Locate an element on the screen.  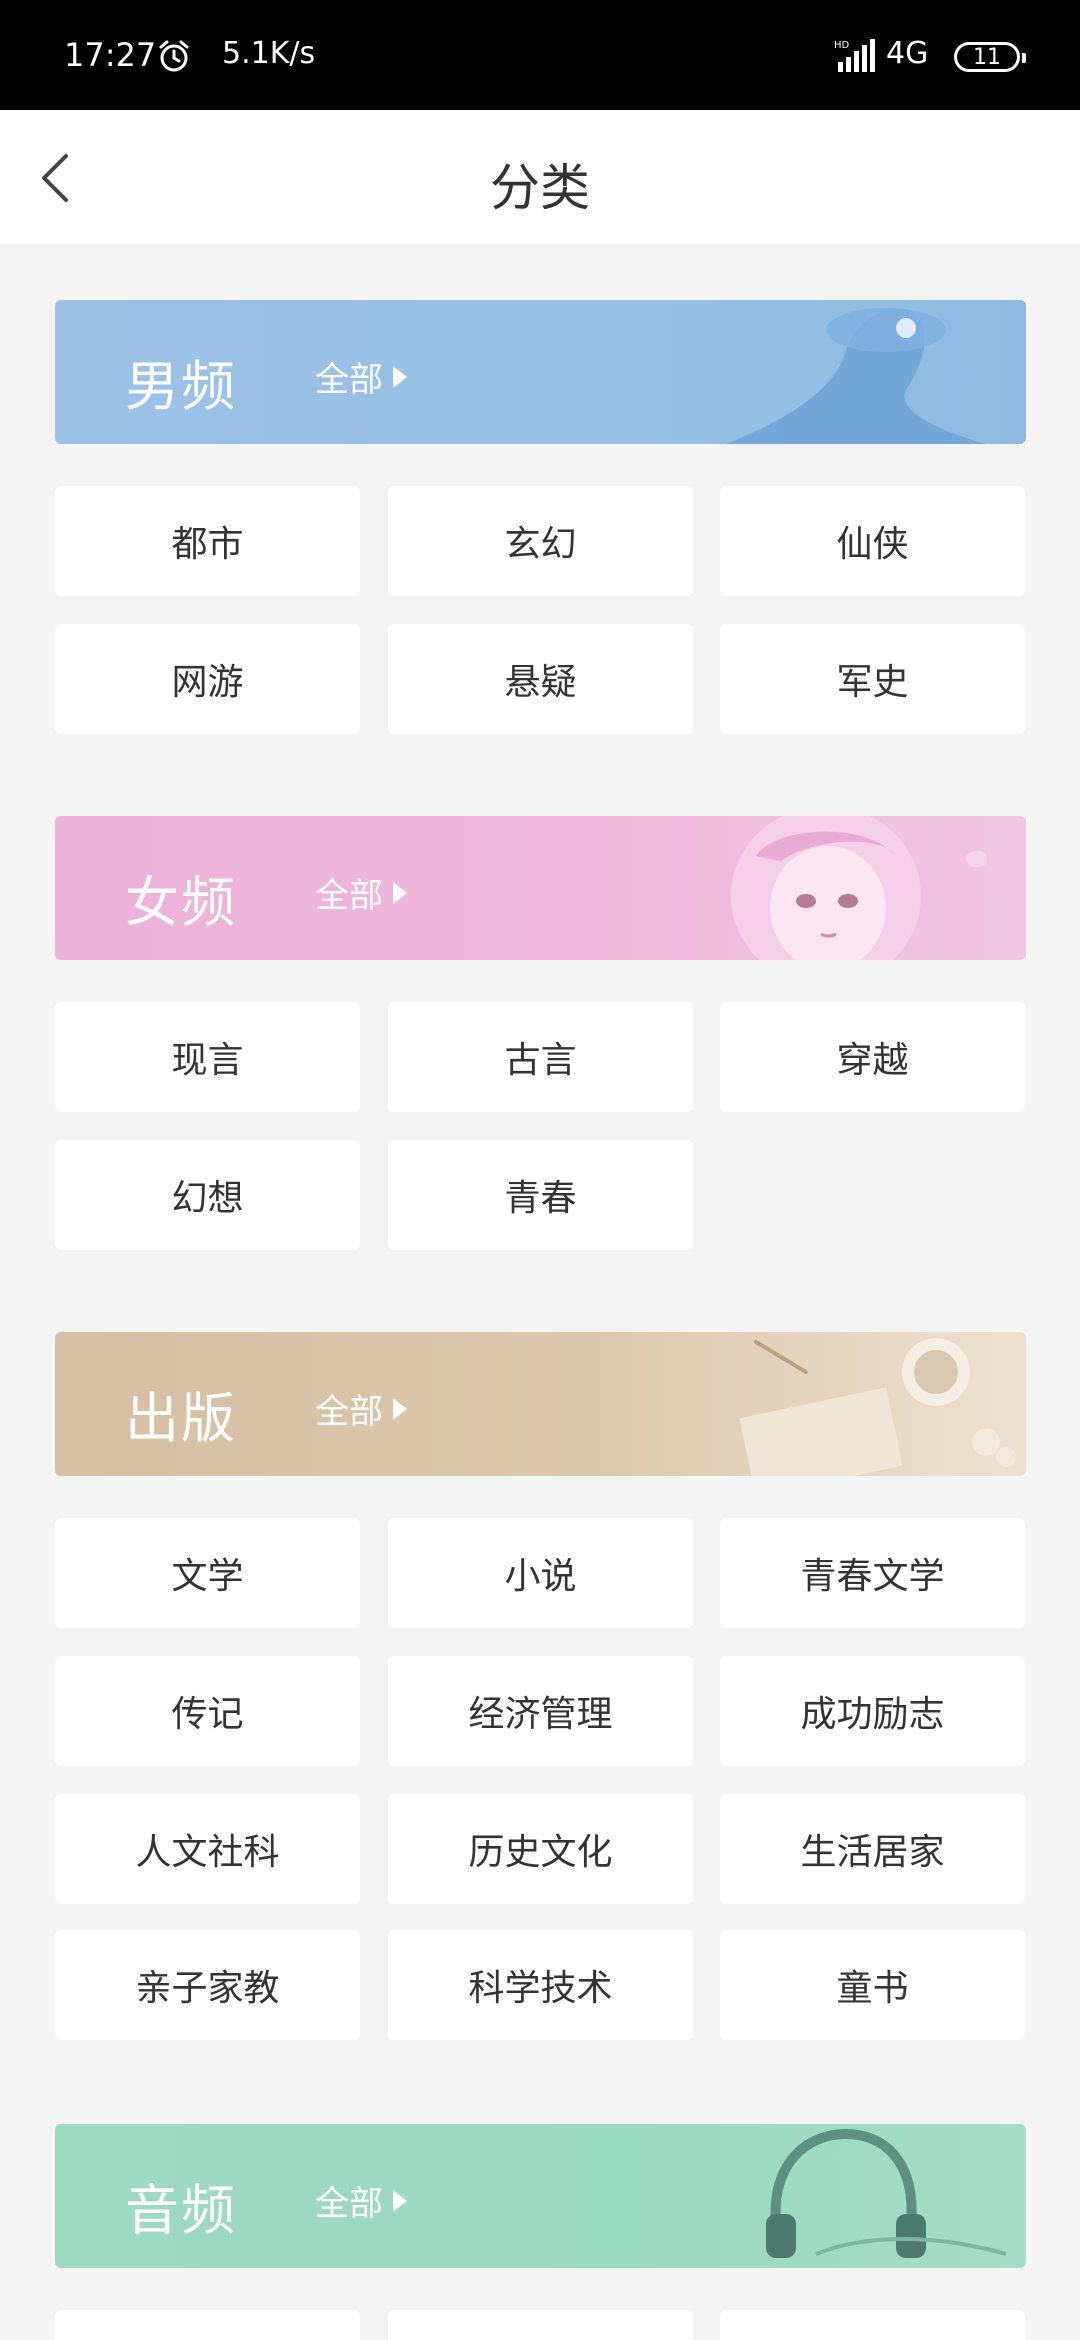
male-all-label: 全部 is located at coordinates (349, 380).